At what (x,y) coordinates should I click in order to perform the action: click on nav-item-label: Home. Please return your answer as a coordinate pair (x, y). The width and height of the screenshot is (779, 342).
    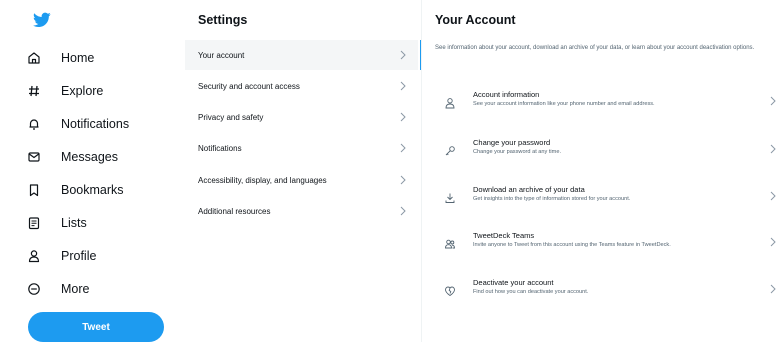
    Looking at the image, I should click on (78, 58).